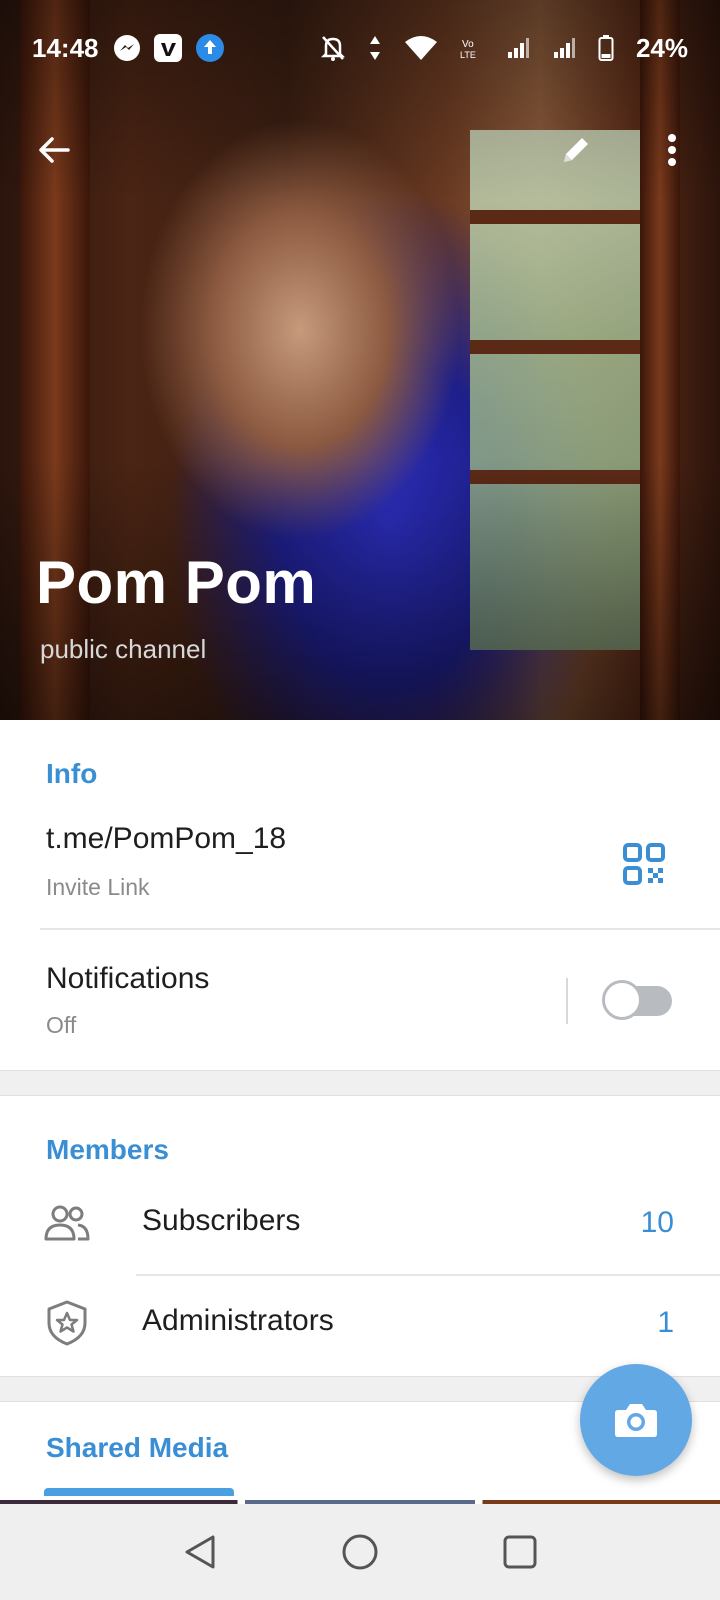 This screenshot has width=720, height=1600. Describe the element at coordinates (468, 55) in the screenshot. I see `svg-text: LTE` at that location.